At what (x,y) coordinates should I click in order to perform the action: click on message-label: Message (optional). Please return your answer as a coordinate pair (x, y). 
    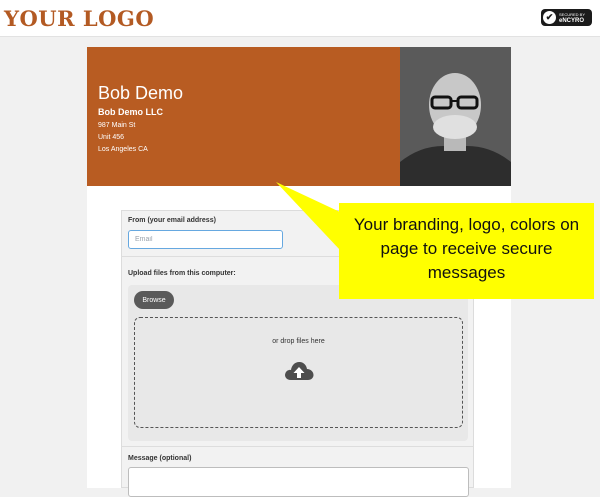
    Looking at the image, I should click on (160, 458).